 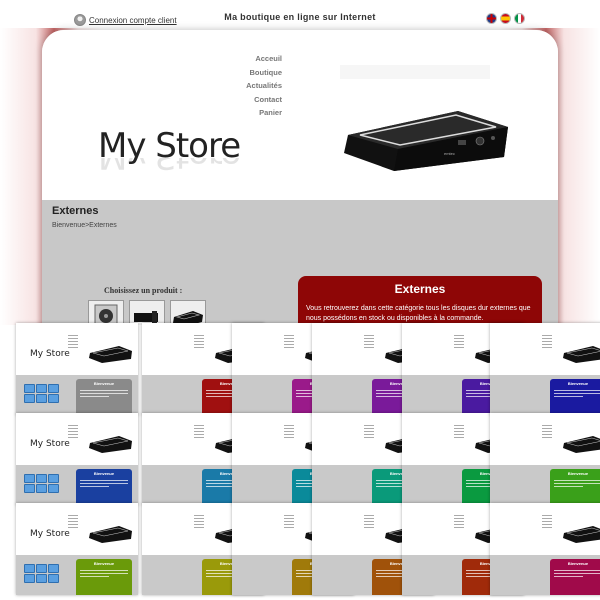 I want to click on italian-flag-icon, so click(x=519, y=18).